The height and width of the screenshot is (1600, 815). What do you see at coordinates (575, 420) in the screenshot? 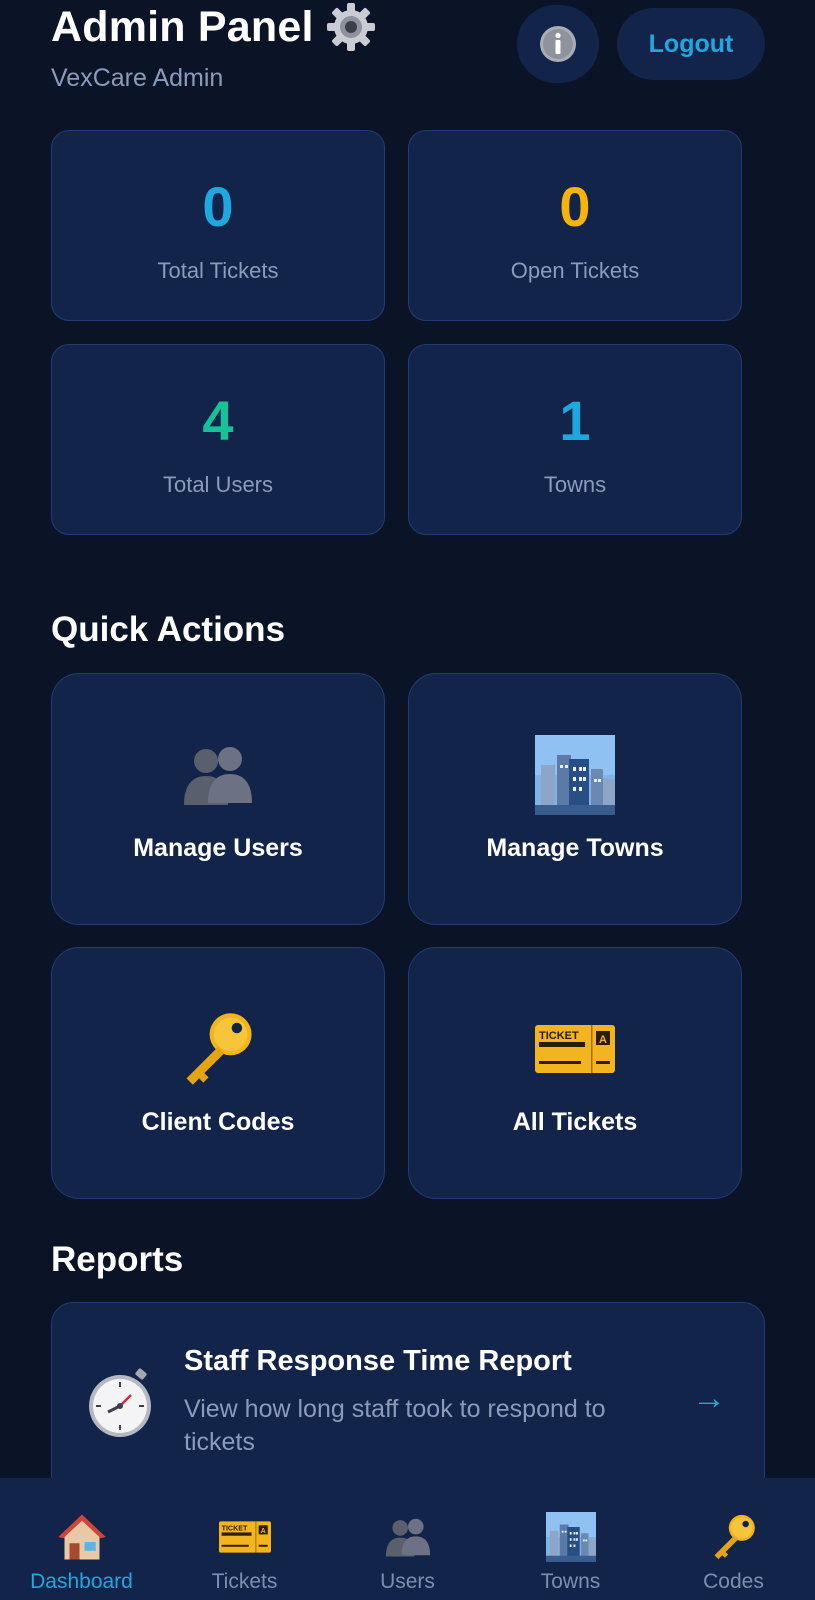
I see `stat-value: 1` at bounding box center [575, 420].